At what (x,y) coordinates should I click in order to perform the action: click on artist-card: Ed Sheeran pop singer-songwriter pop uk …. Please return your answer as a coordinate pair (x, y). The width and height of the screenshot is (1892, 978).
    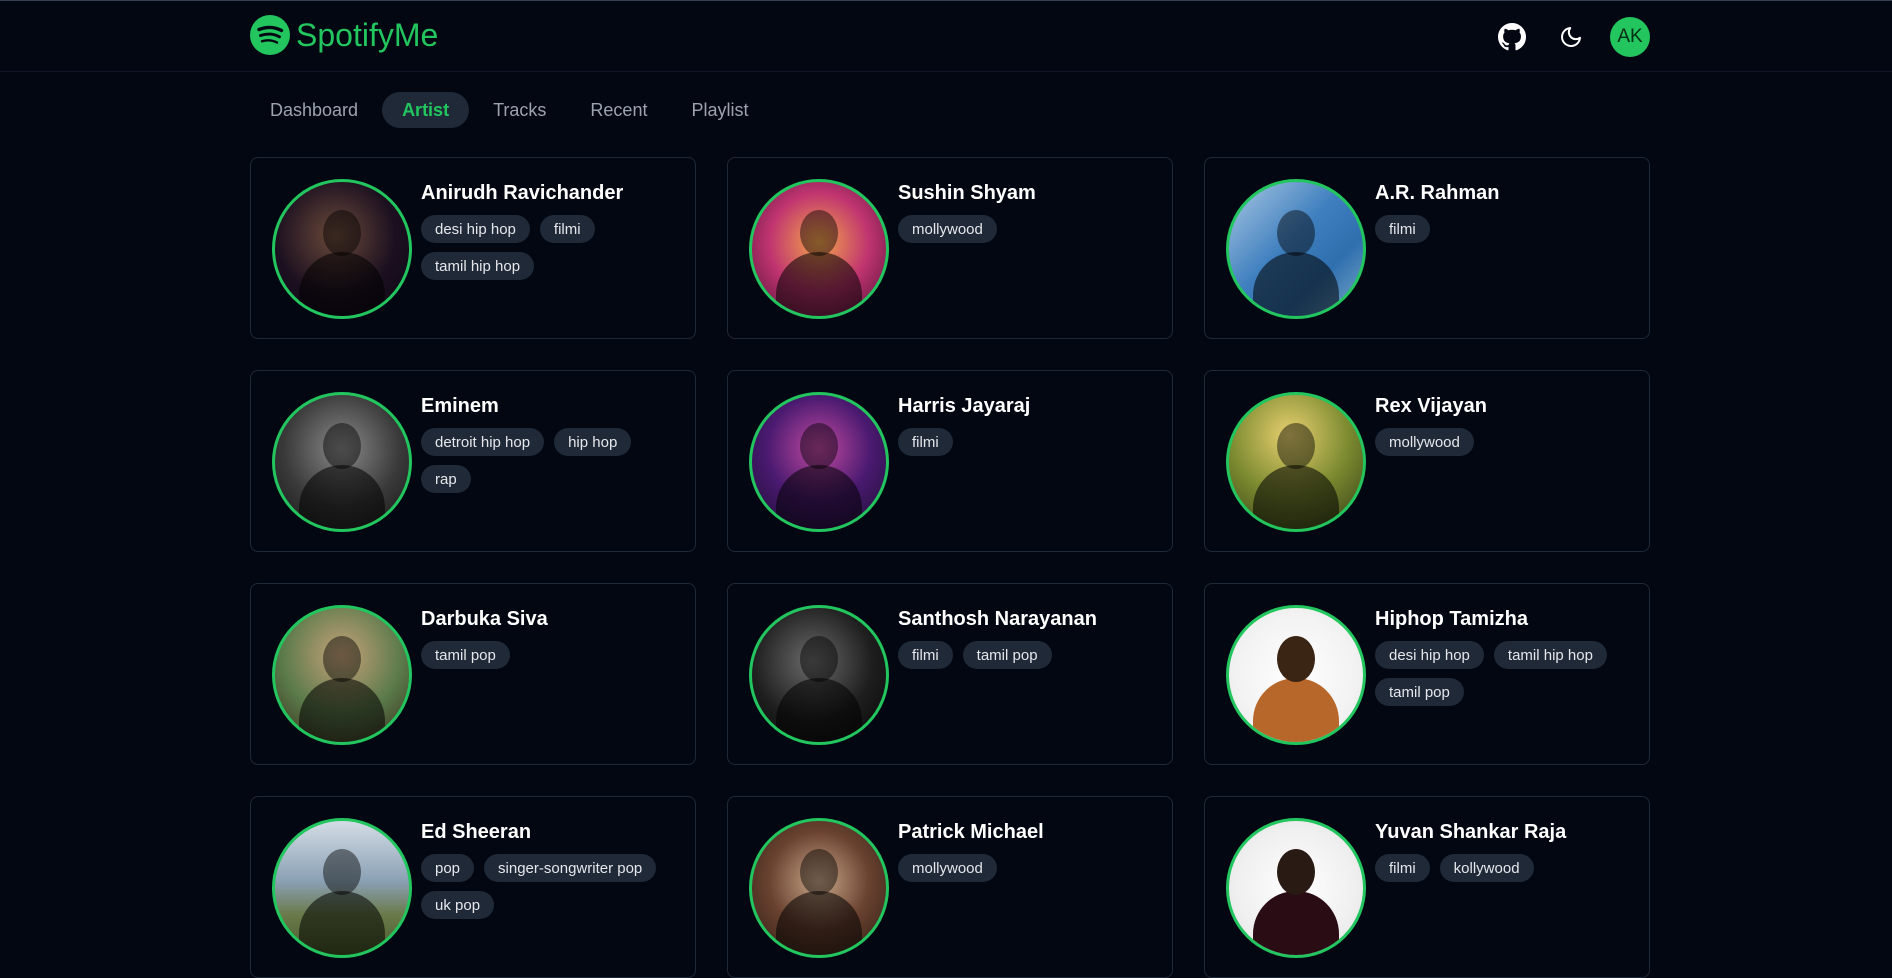
    Looking at the image, I should click on (473, 887).